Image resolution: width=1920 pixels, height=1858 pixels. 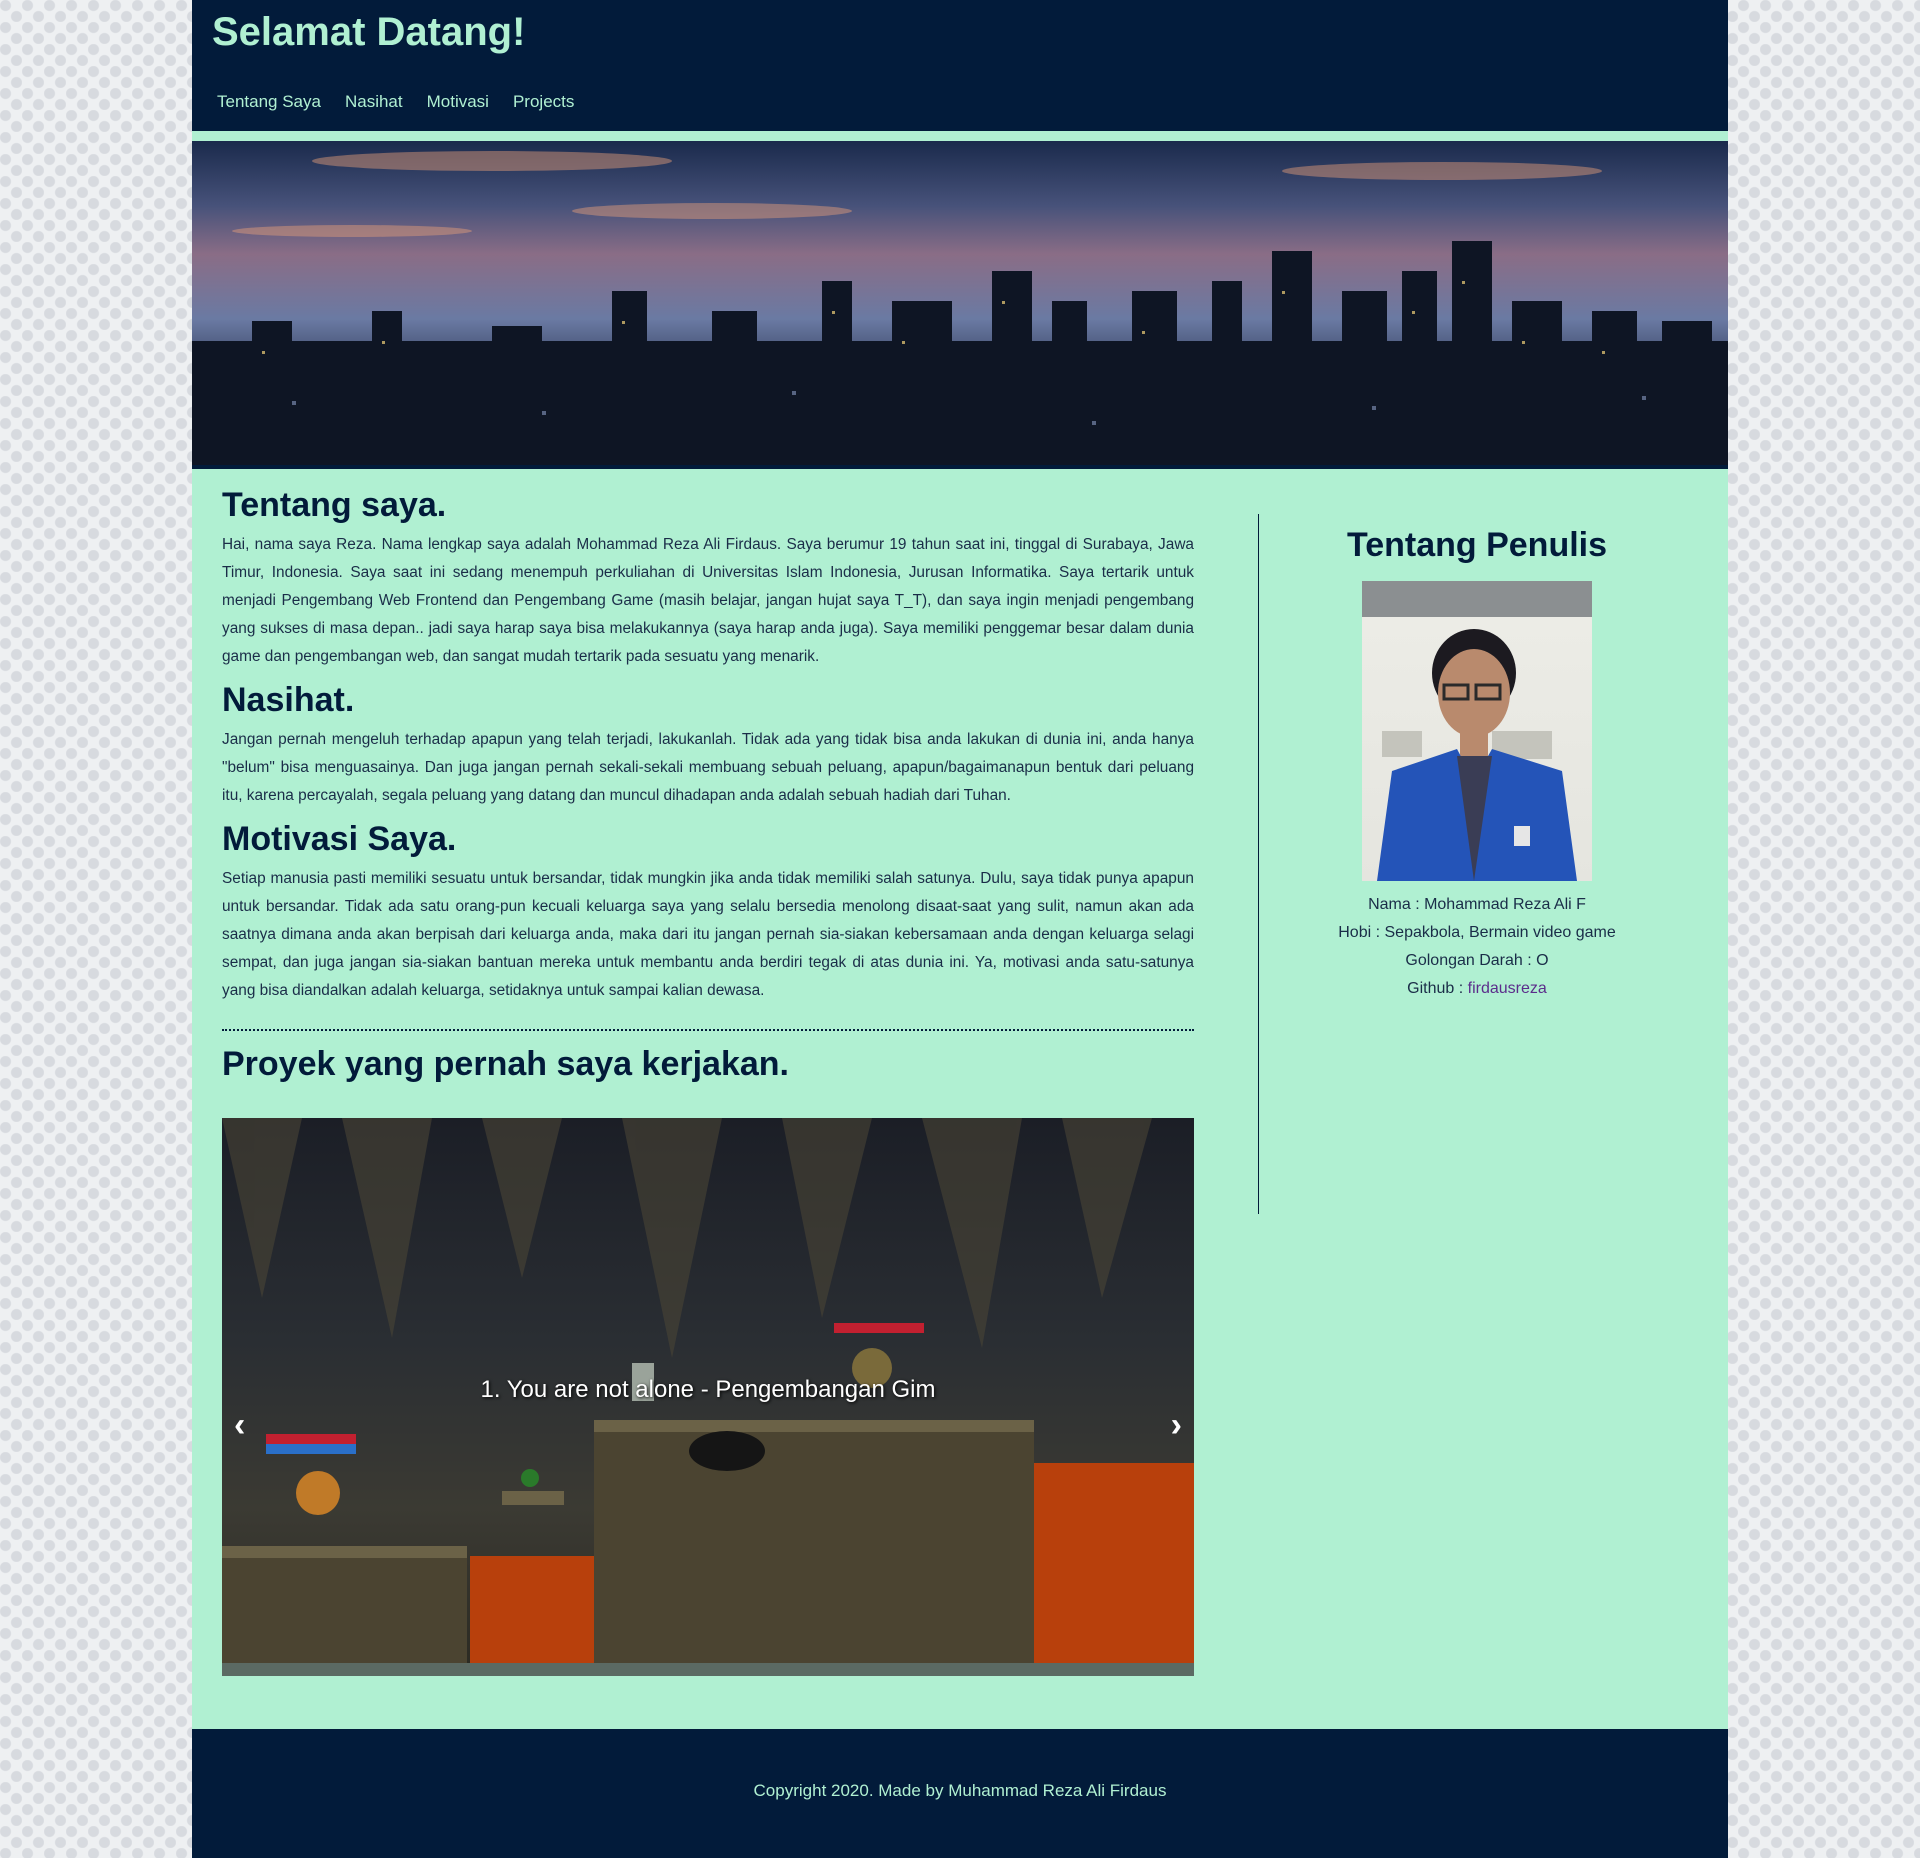 I want to click on author-hobby: Hobi : Sepakbola, Bermain video game, so click(x=1477, y=932).